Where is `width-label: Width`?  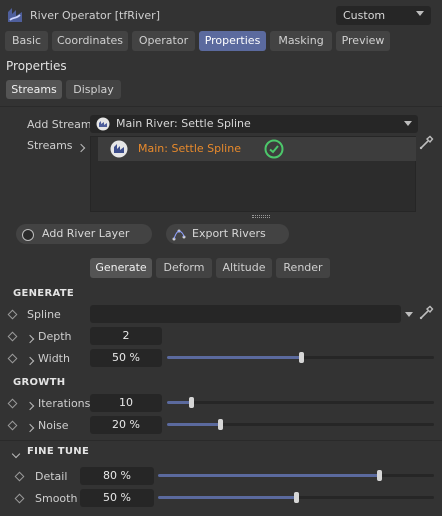
width-label: Width is located at coordinates (54, 358).